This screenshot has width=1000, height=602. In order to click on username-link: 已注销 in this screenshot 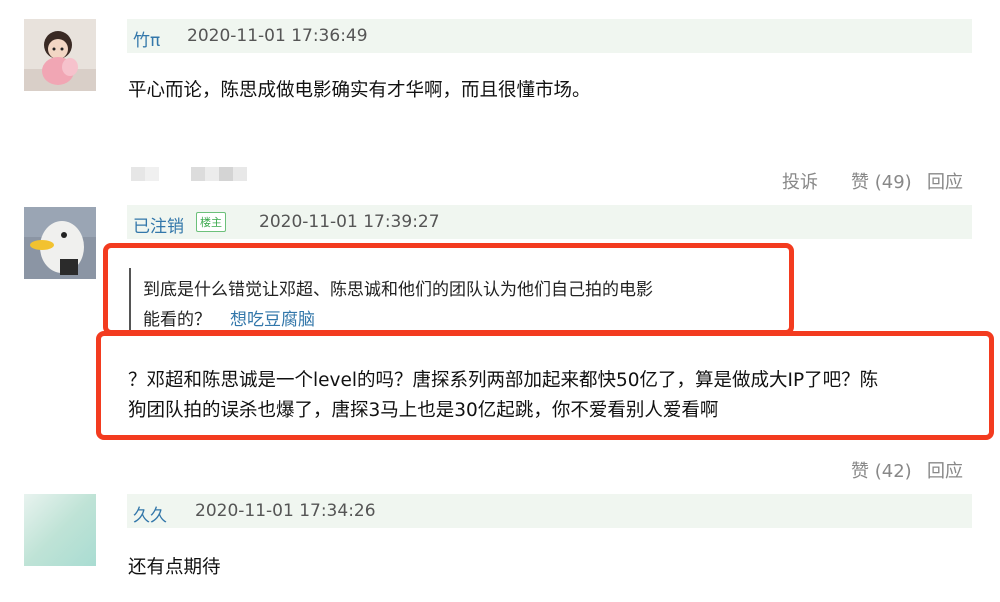, I will do `click(158, 224)`.